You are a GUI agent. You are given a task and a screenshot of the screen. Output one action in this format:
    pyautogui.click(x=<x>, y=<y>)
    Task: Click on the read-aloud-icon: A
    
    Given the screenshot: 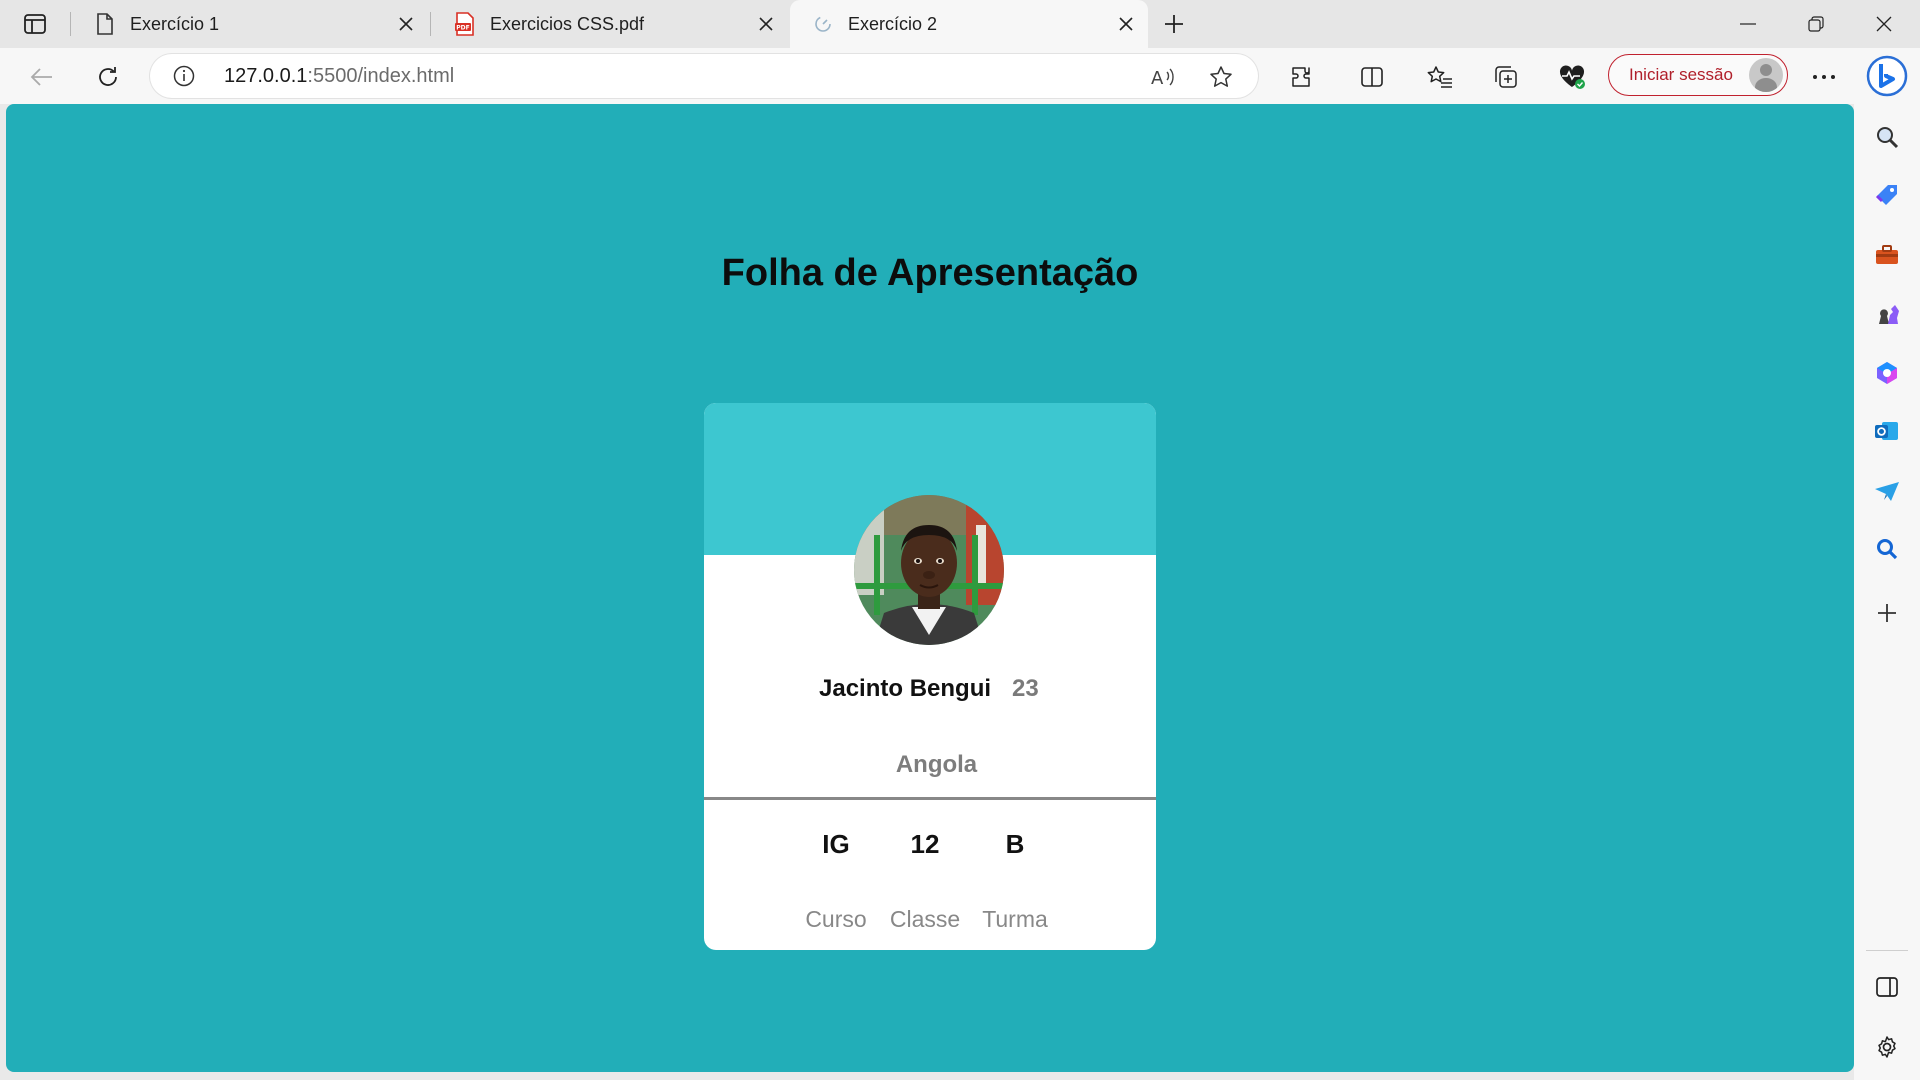 What is the action you would take?
    pyautogui.click(x=1163, y=77)
    